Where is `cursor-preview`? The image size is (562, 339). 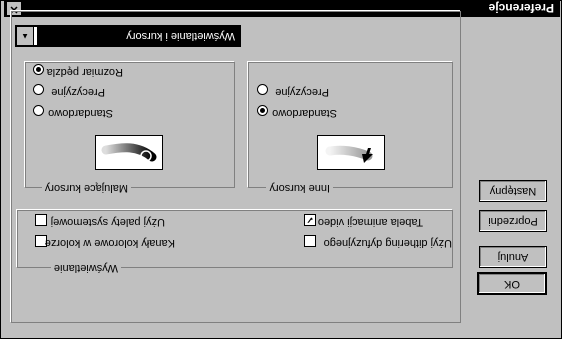
cursor-preview is located at coordinates (351, 152).